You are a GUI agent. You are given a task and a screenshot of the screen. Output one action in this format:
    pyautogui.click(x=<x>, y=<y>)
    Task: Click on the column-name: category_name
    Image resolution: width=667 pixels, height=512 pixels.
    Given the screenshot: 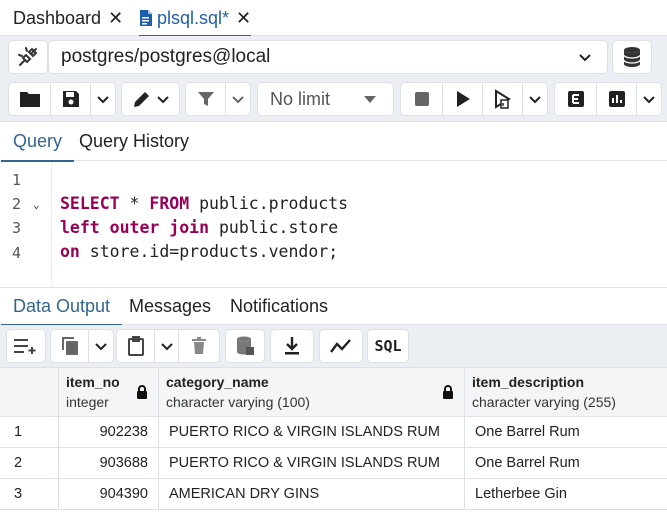 What is the action you would take?
    pyautogui.click(x=217, y=382)
    